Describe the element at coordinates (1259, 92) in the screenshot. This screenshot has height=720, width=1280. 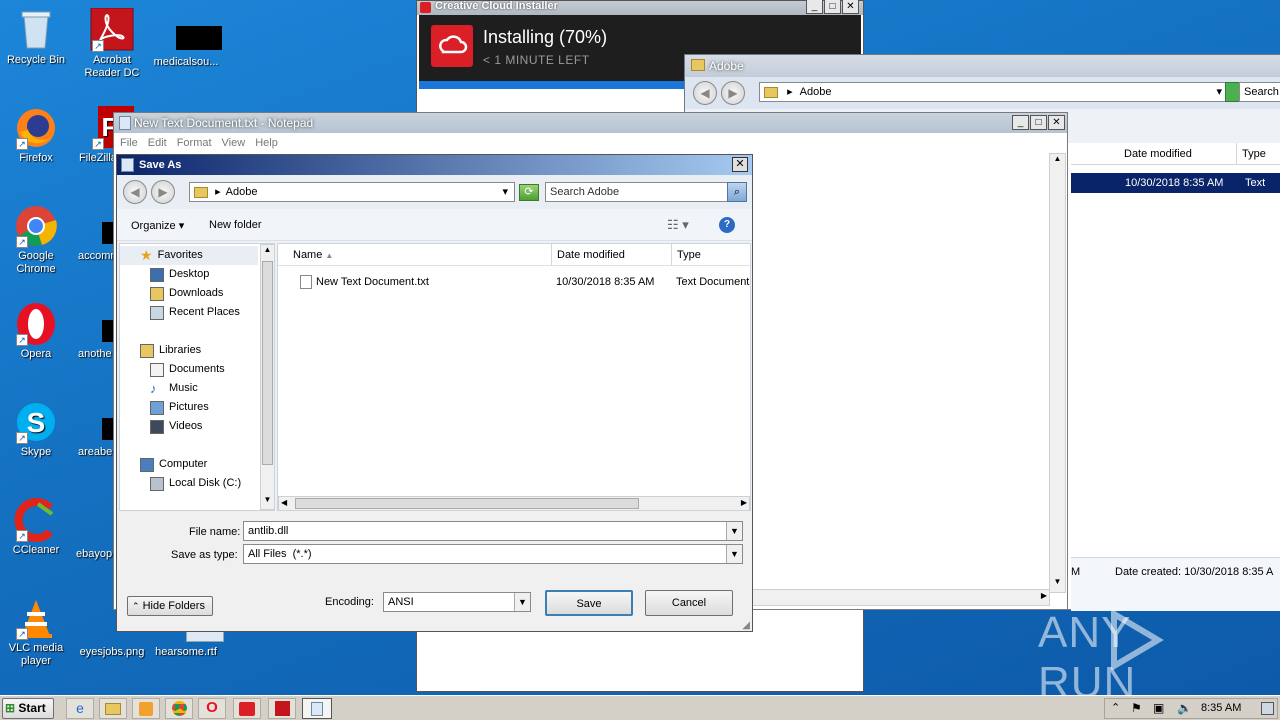
I see `explorer-search-input: Search A` at that location.